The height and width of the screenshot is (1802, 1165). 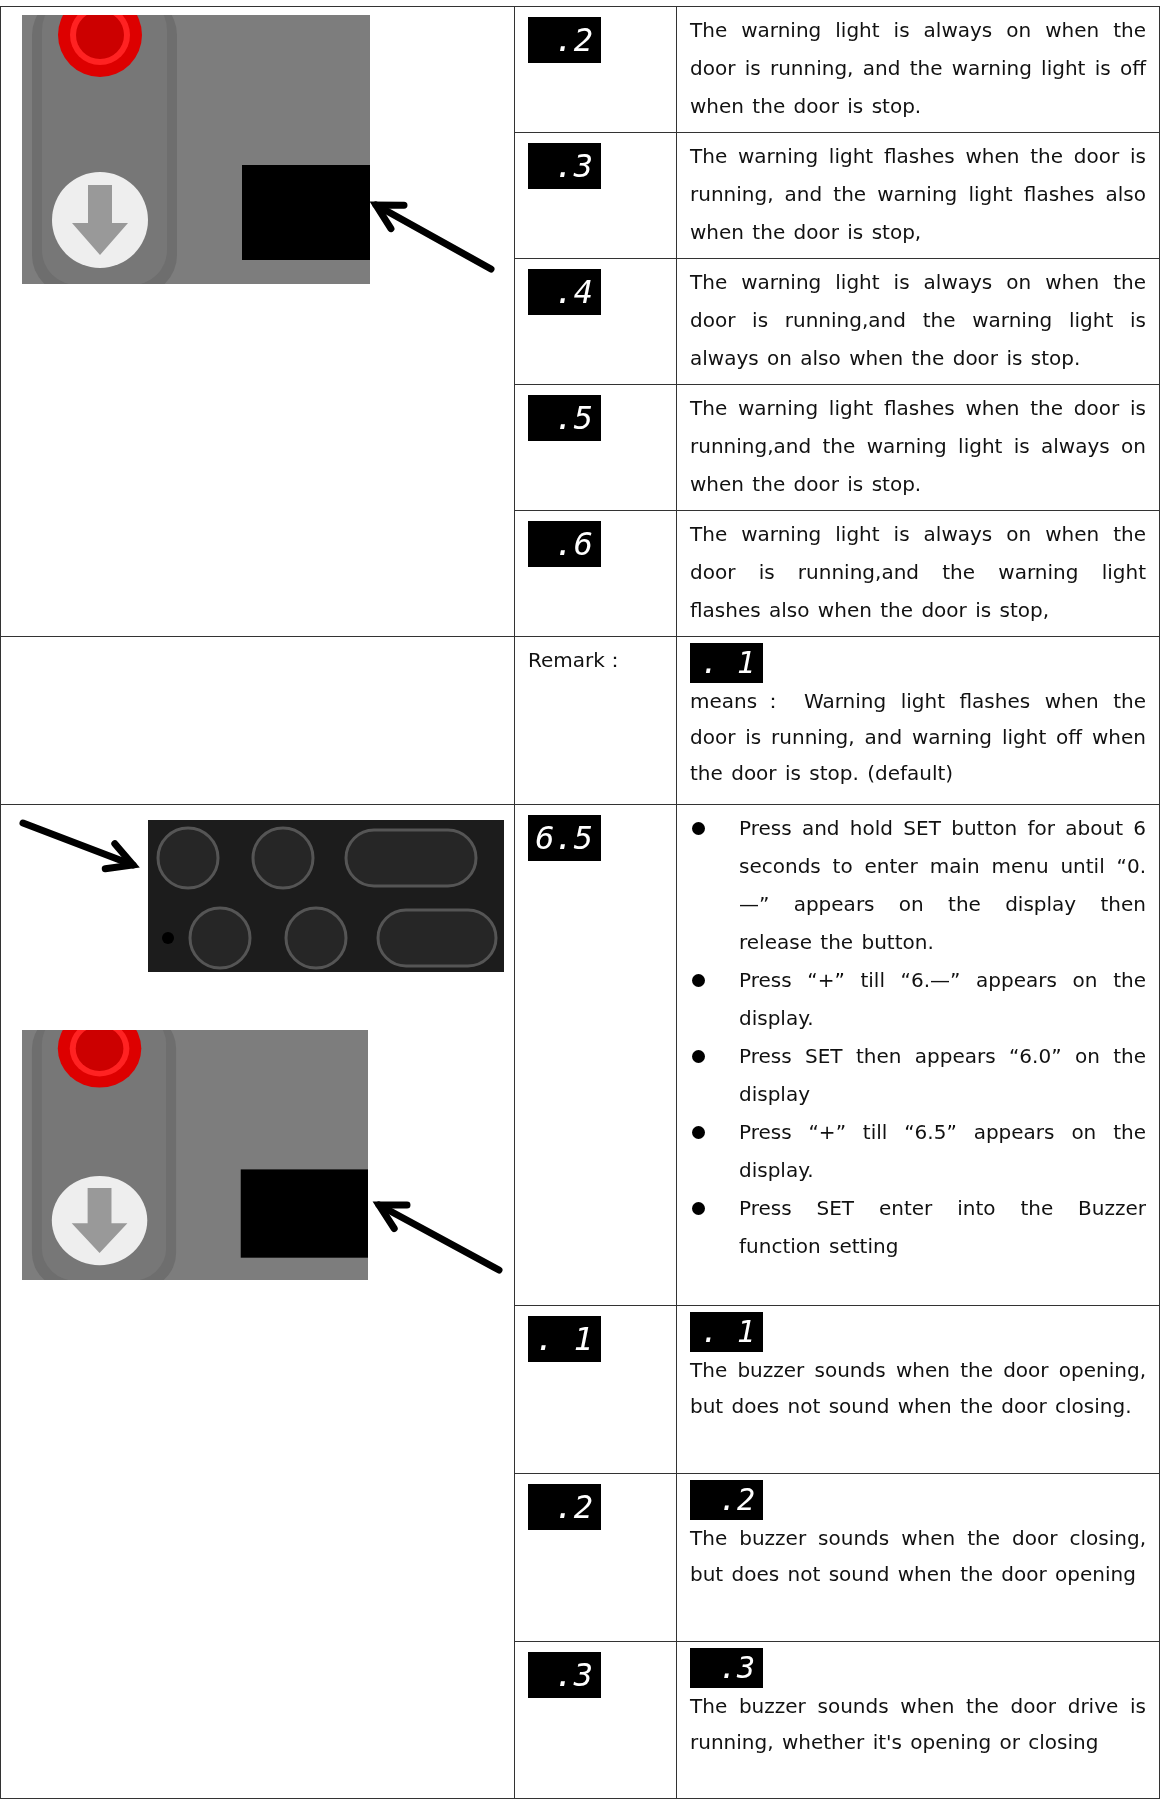 I want to click on seven-segment-display: 6.5, so click(x=564, y=838).